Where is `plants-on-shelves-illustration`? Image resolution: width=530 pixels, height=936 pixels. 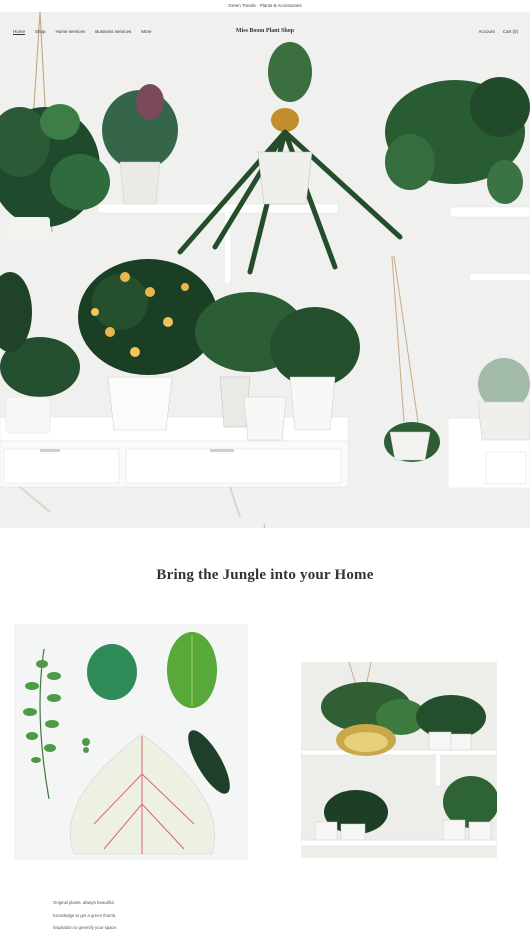 plants-on-shelves-illustration is located at coordinates (399, 760).